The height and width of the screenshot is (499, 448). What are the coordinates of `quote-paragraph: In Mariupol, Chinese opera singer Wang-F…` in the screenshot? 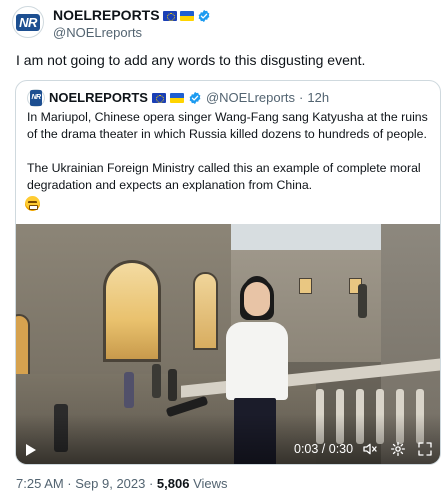 It's located at (227, 125).